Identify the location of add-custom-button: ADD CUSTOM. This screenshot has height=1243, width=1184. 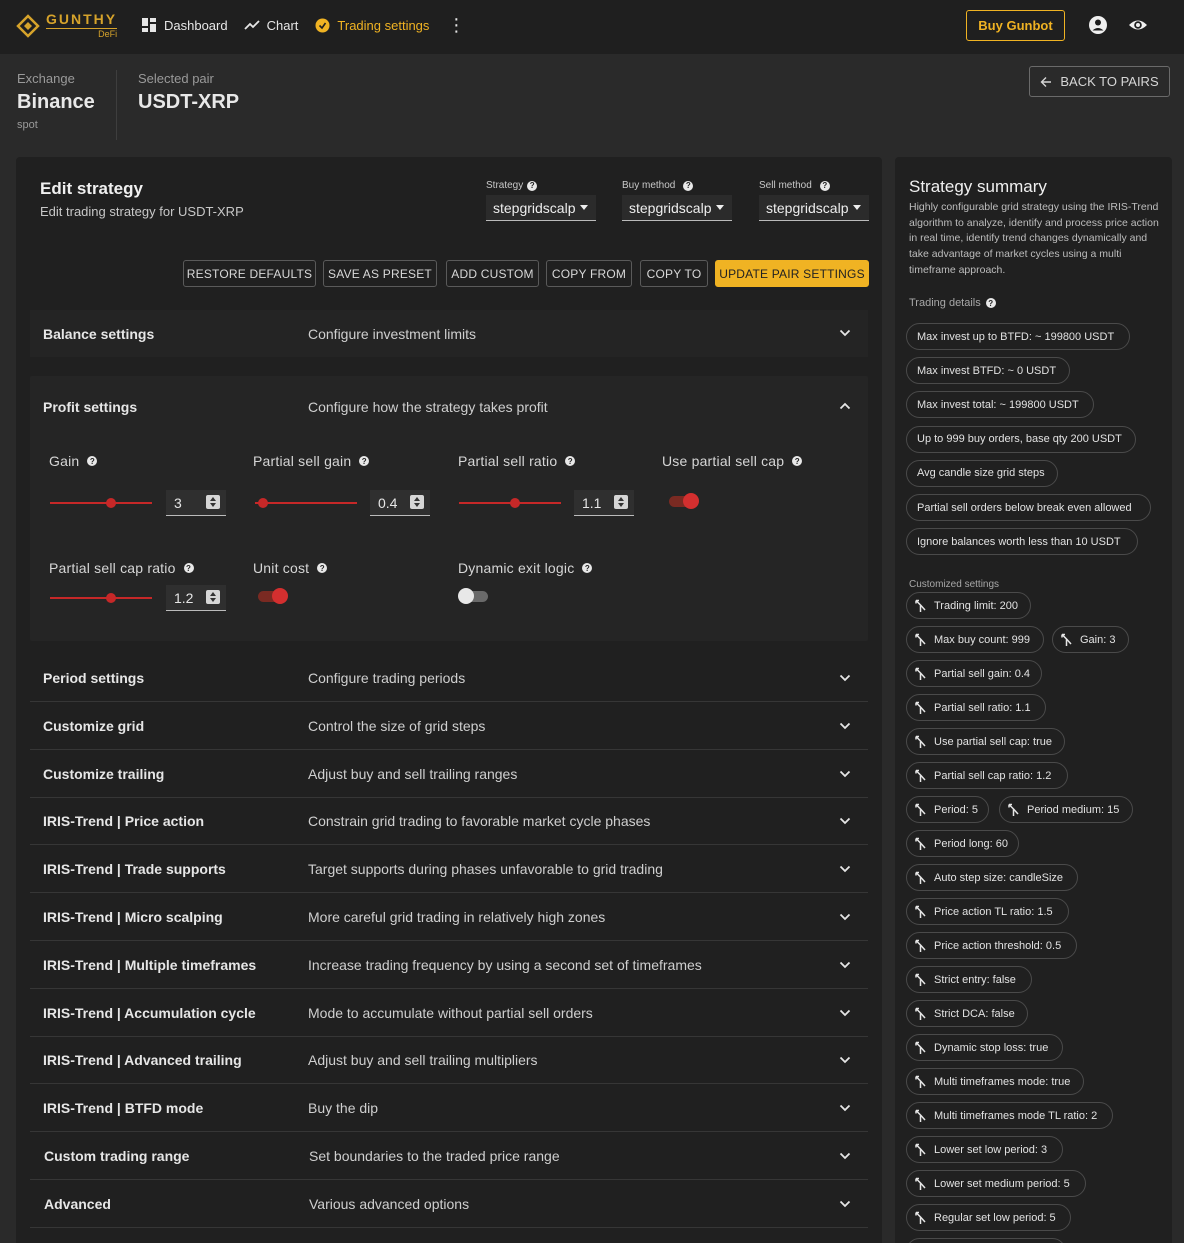
(492, 273).